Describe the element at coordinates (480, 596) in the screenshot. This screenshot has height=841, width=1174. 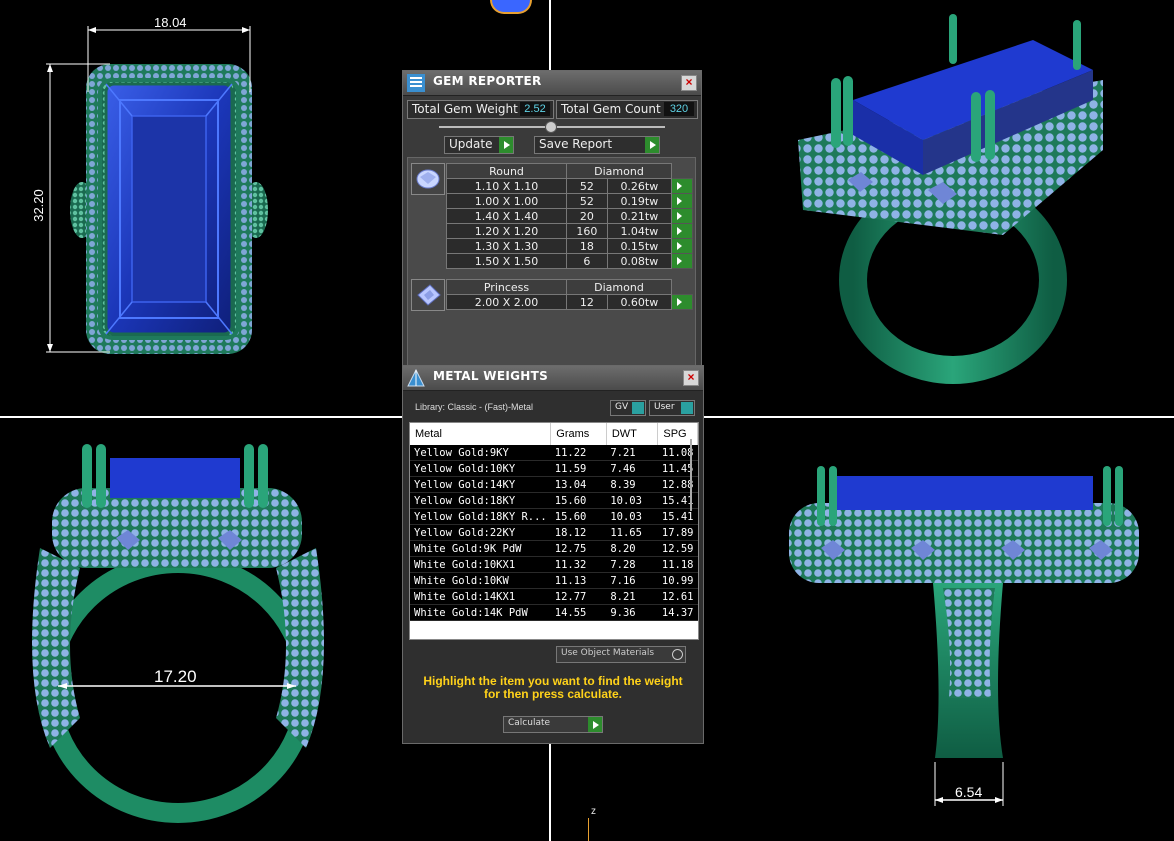
I see `metal-name: White Gold:14KX1` at that location.